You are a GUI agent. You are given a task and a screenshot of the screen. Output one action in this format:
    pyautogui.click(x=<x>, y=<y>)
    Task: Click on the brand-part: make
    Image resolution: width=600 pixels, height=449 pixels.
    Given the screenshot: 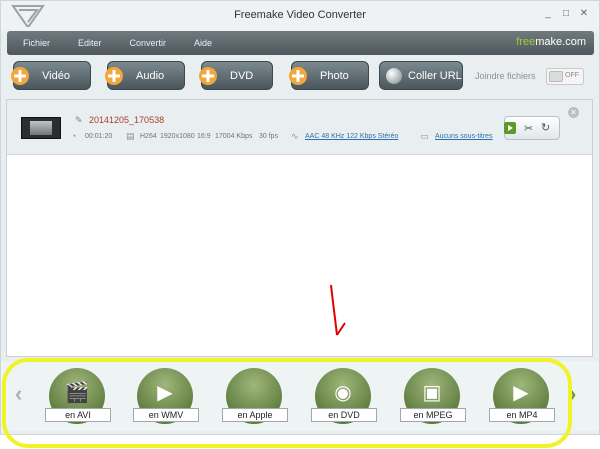 What is the action you would take?
    pyautogui.click(x=549, y=42)
    